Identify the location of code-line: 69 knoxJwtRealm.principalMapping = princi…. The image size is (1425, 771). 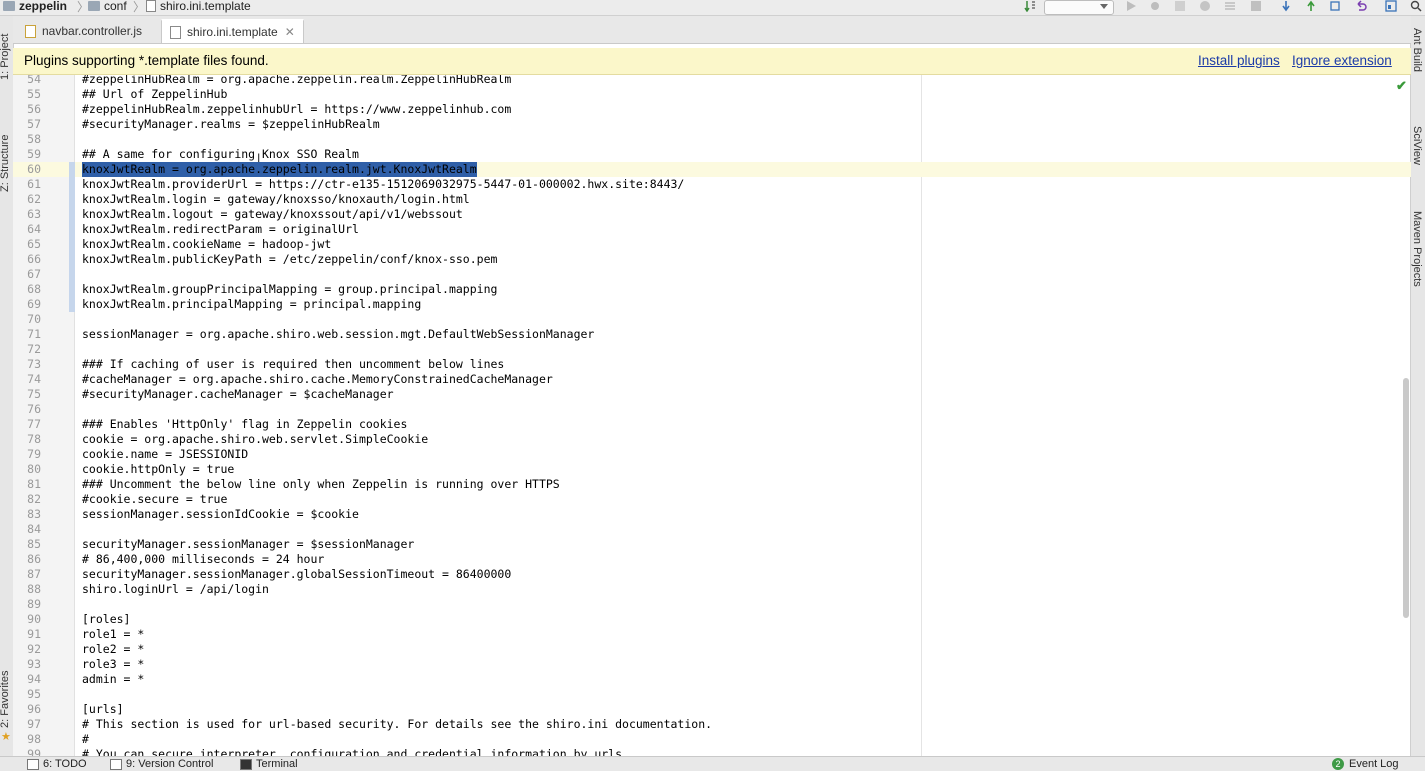
(712, 304).